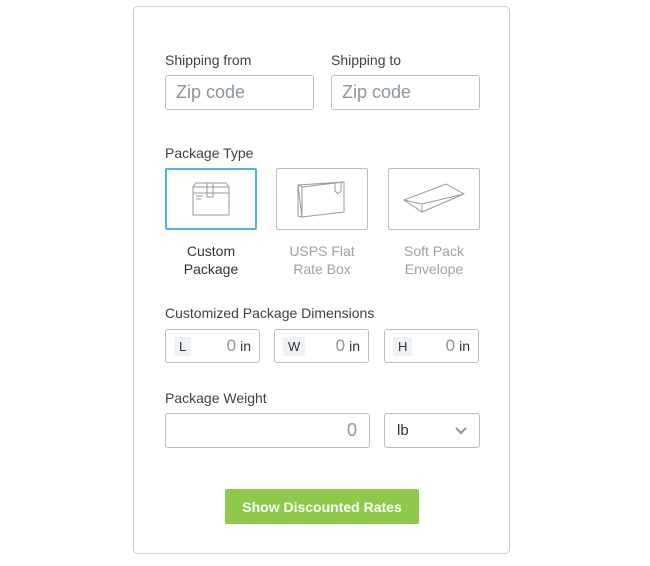  I want to click on length-unit: in, so click(245, 346).